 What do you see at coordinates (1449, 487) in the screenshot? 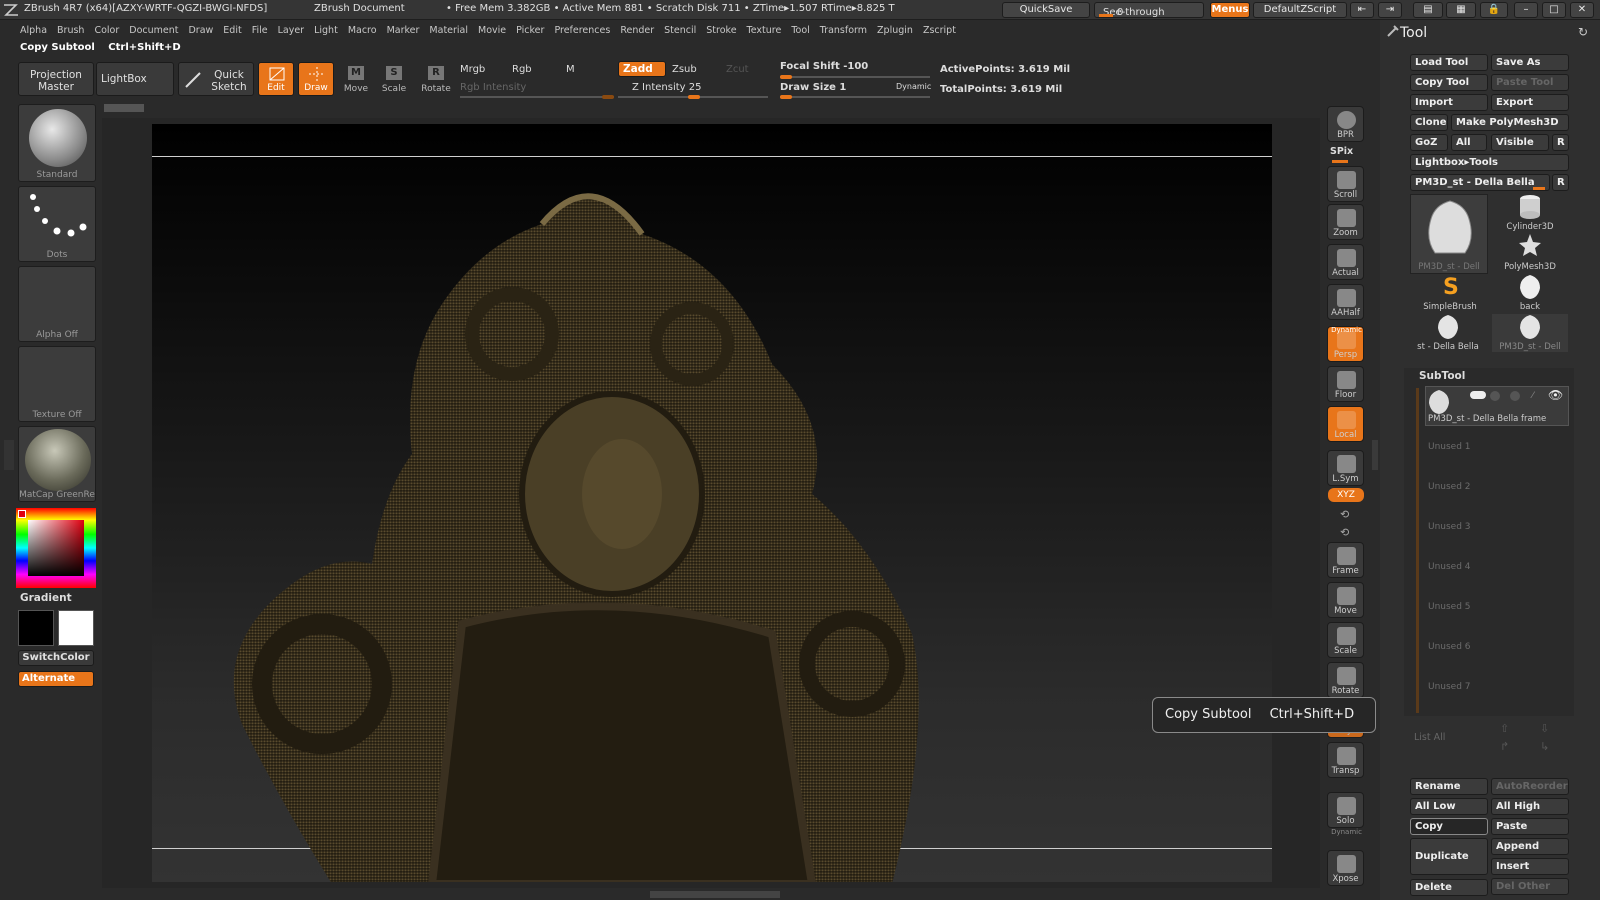
I see `subtool-unused-slot: Unused 2` at bounding box center [1449, 487].